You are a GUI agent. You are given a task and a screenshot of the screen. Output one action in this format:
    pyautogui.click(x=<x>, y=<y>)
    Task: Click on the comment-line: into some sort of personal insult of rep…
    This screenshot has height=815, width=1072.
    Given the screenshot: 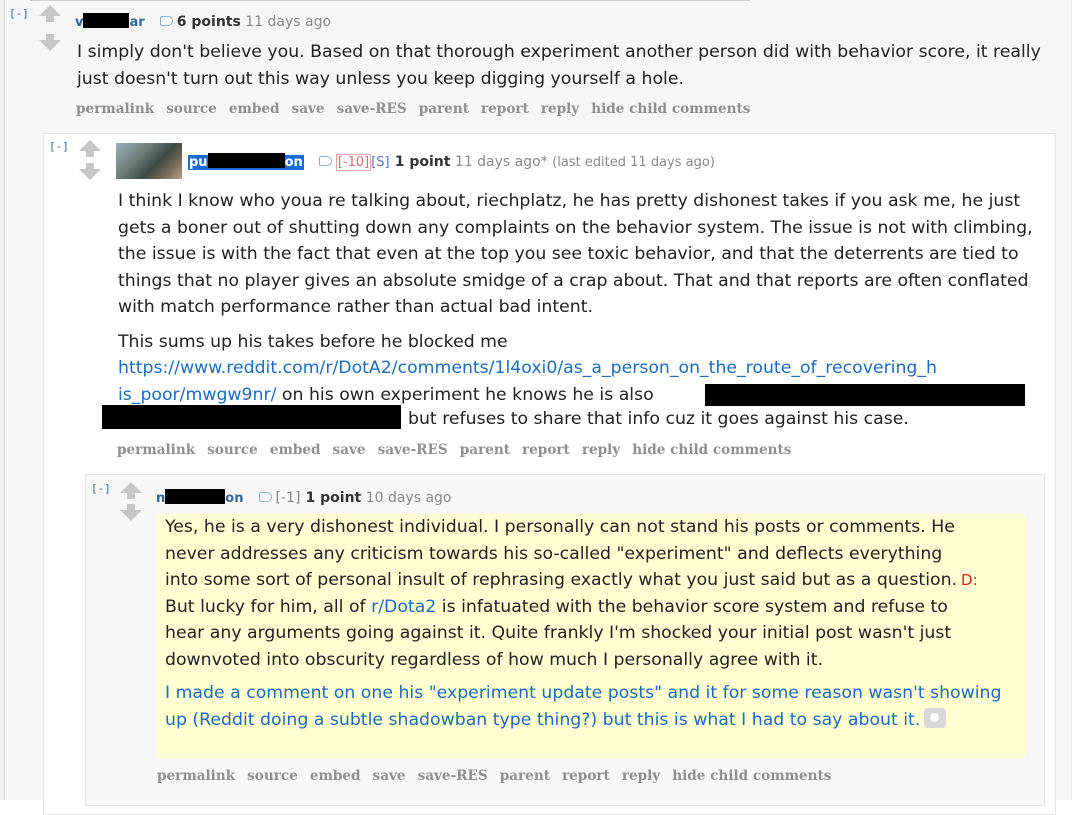 What is the action you would take?
    pyautogui.click(x=615, y=580)
    